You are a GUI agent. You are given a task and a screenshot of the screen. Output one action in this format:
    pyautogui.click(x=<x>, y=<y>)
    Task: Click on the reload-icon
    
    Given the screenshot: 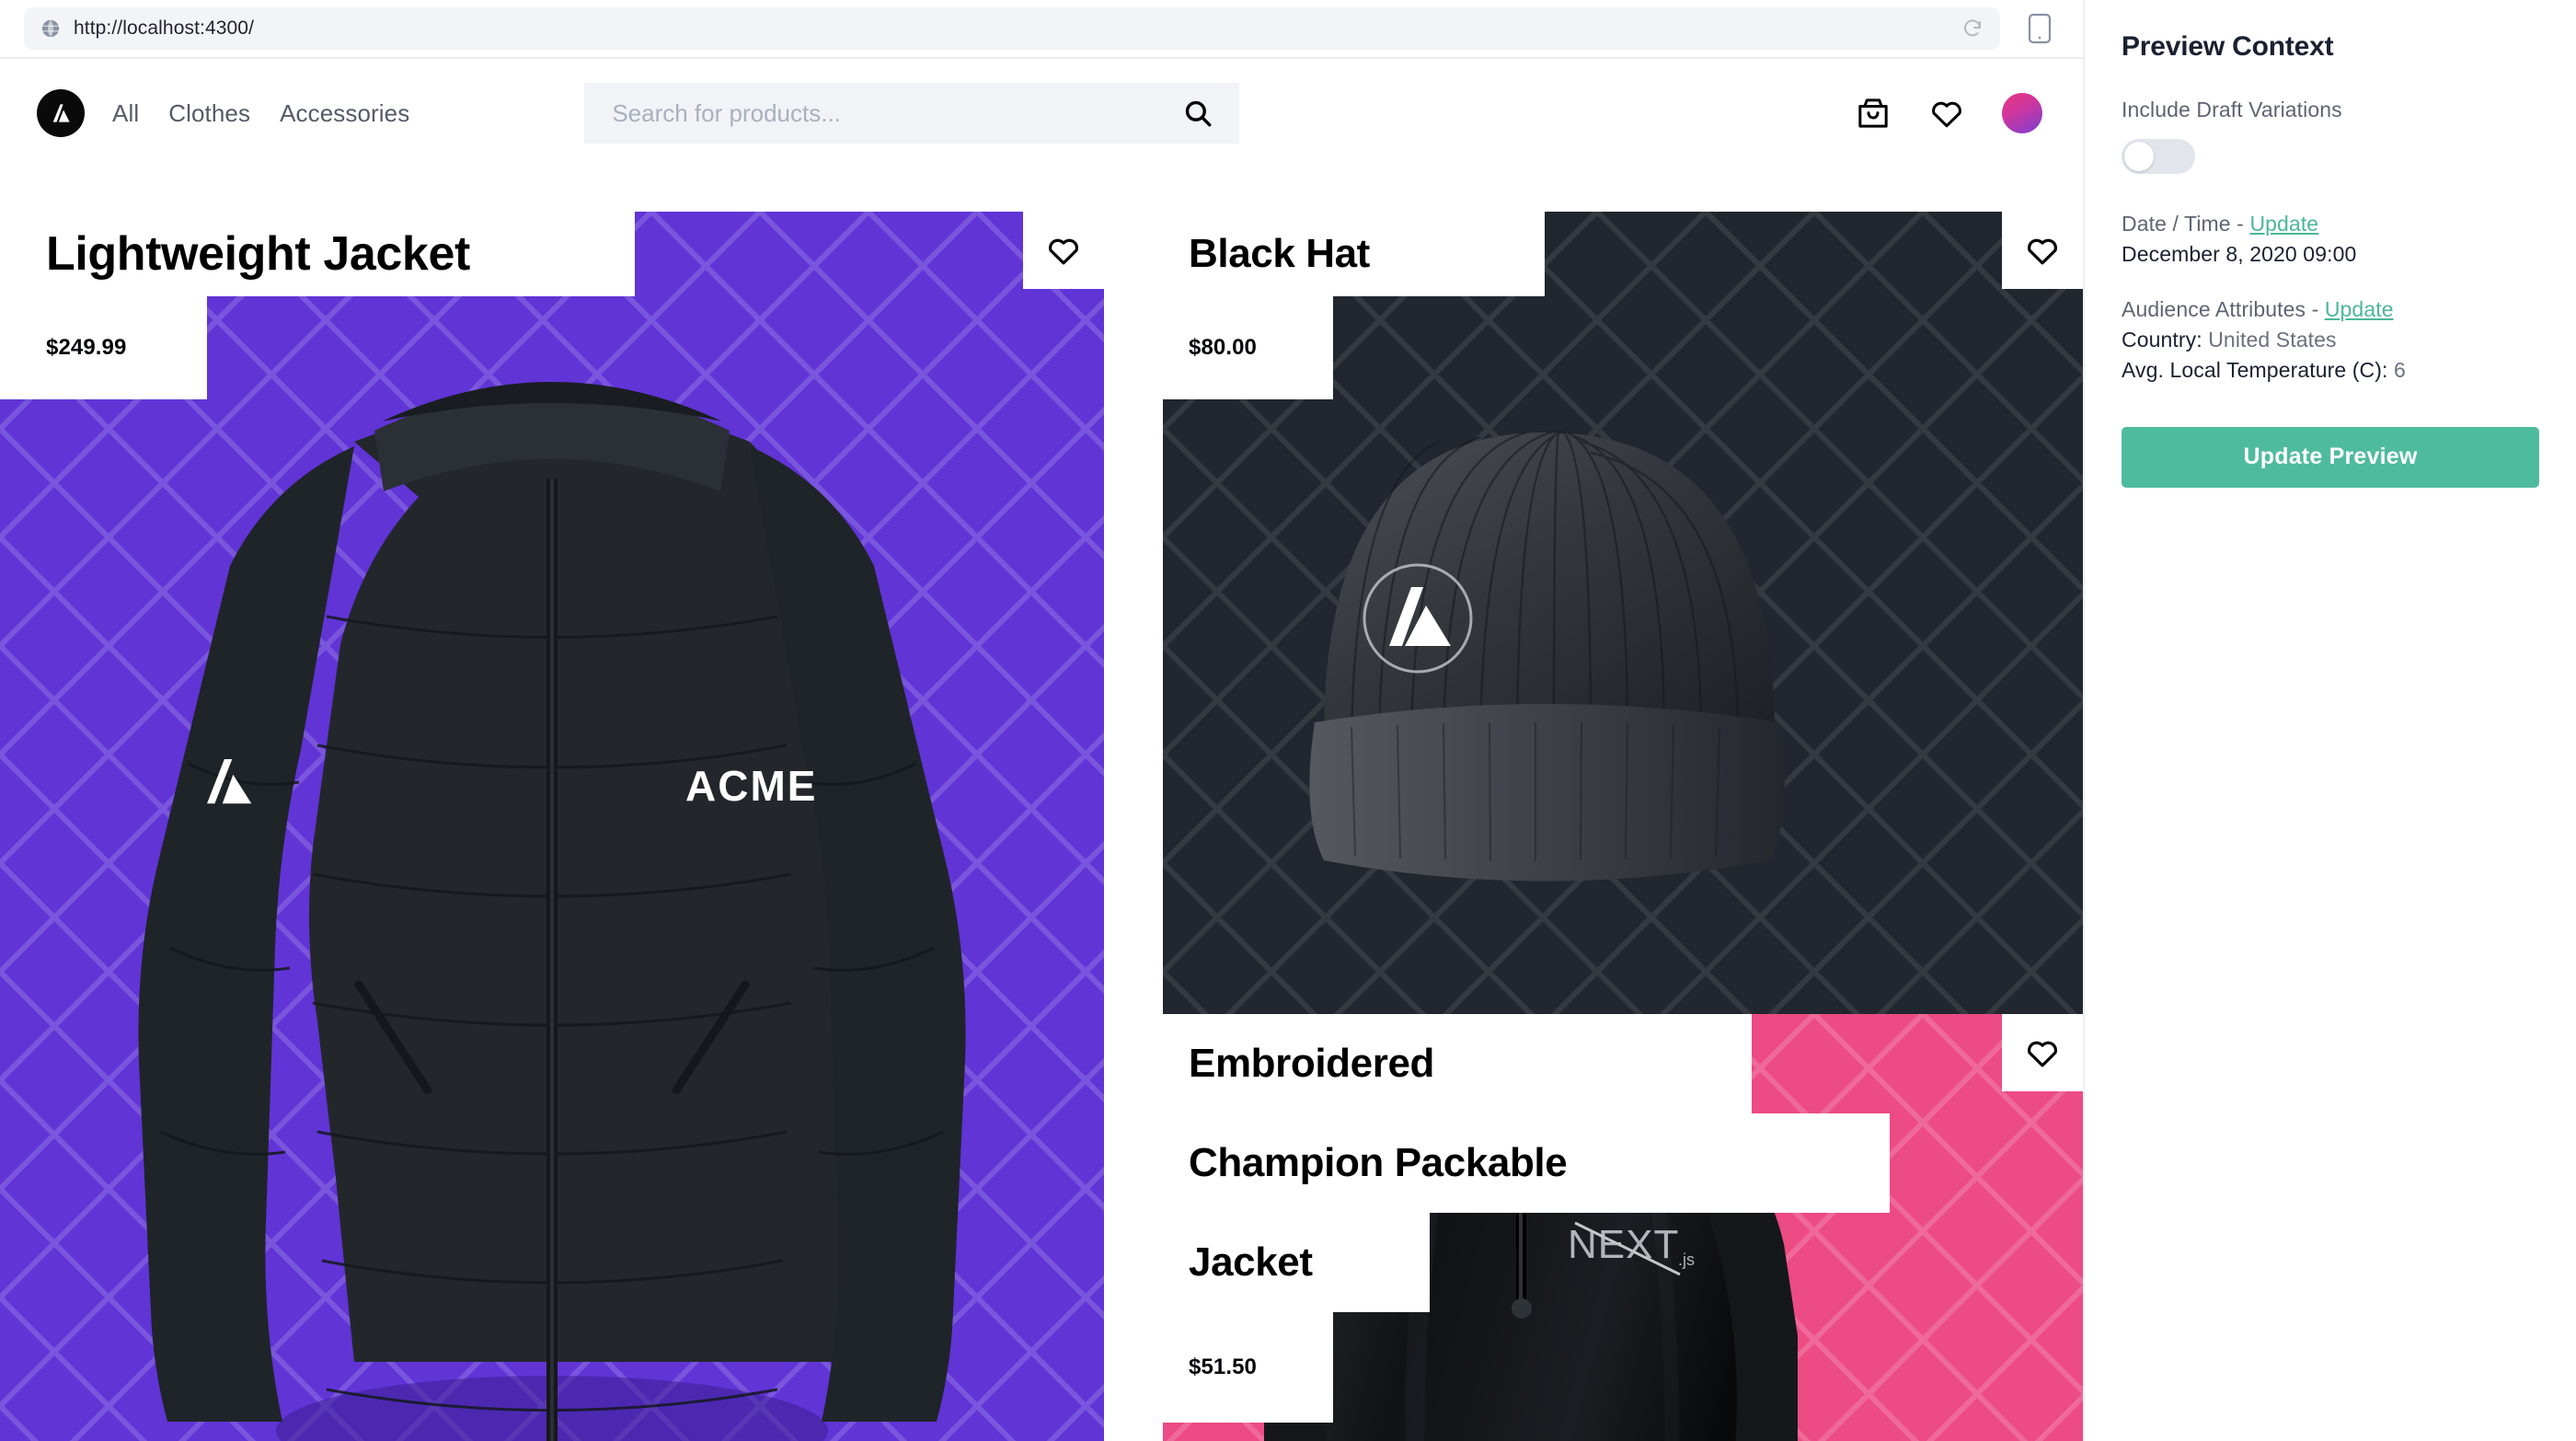 What is the action you would take?
    pyautogui.click(x=1972, y=28)
    